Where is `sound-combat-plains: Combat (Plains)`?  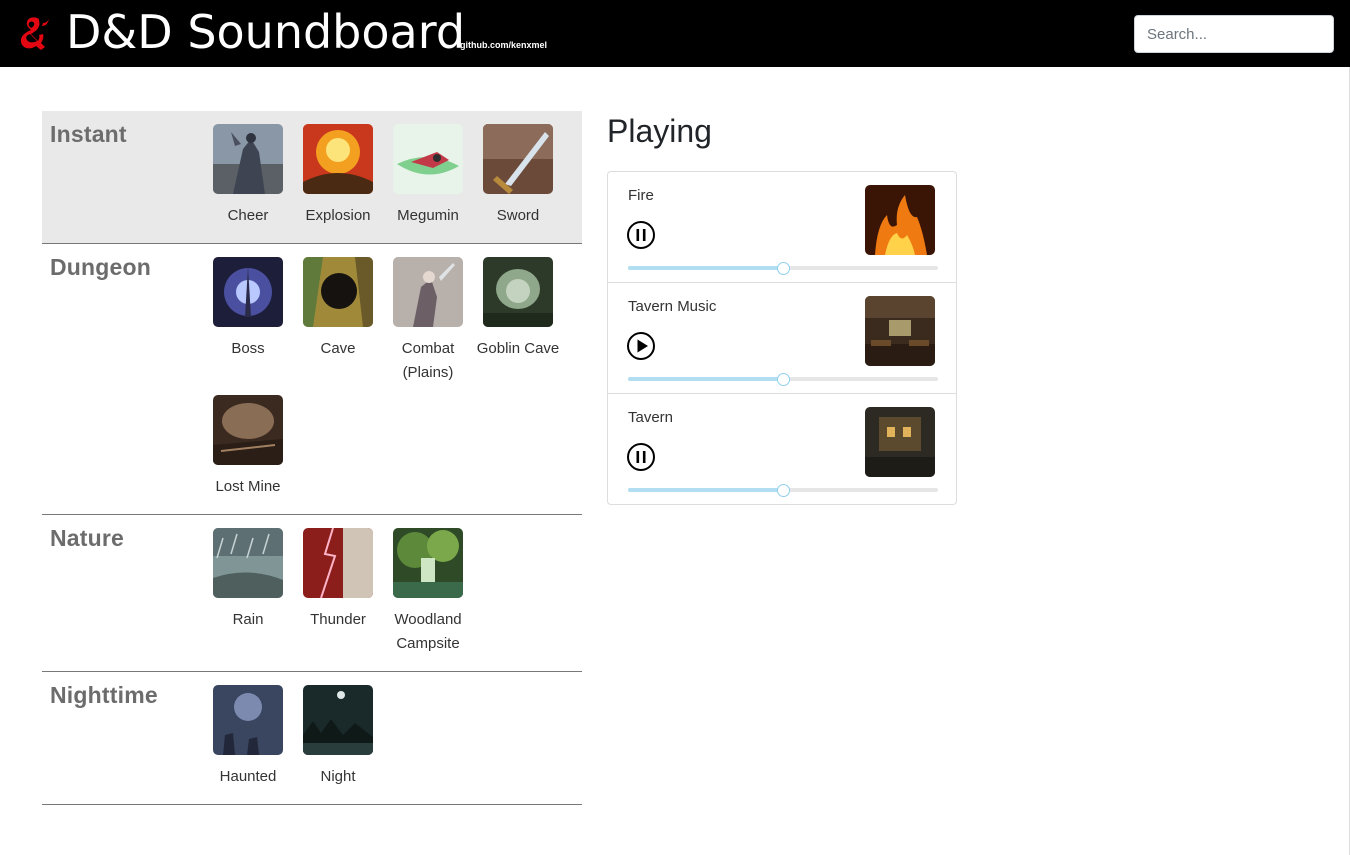
sound-combat-plains: Combat (Plains) is located at coordinates (428, 321).